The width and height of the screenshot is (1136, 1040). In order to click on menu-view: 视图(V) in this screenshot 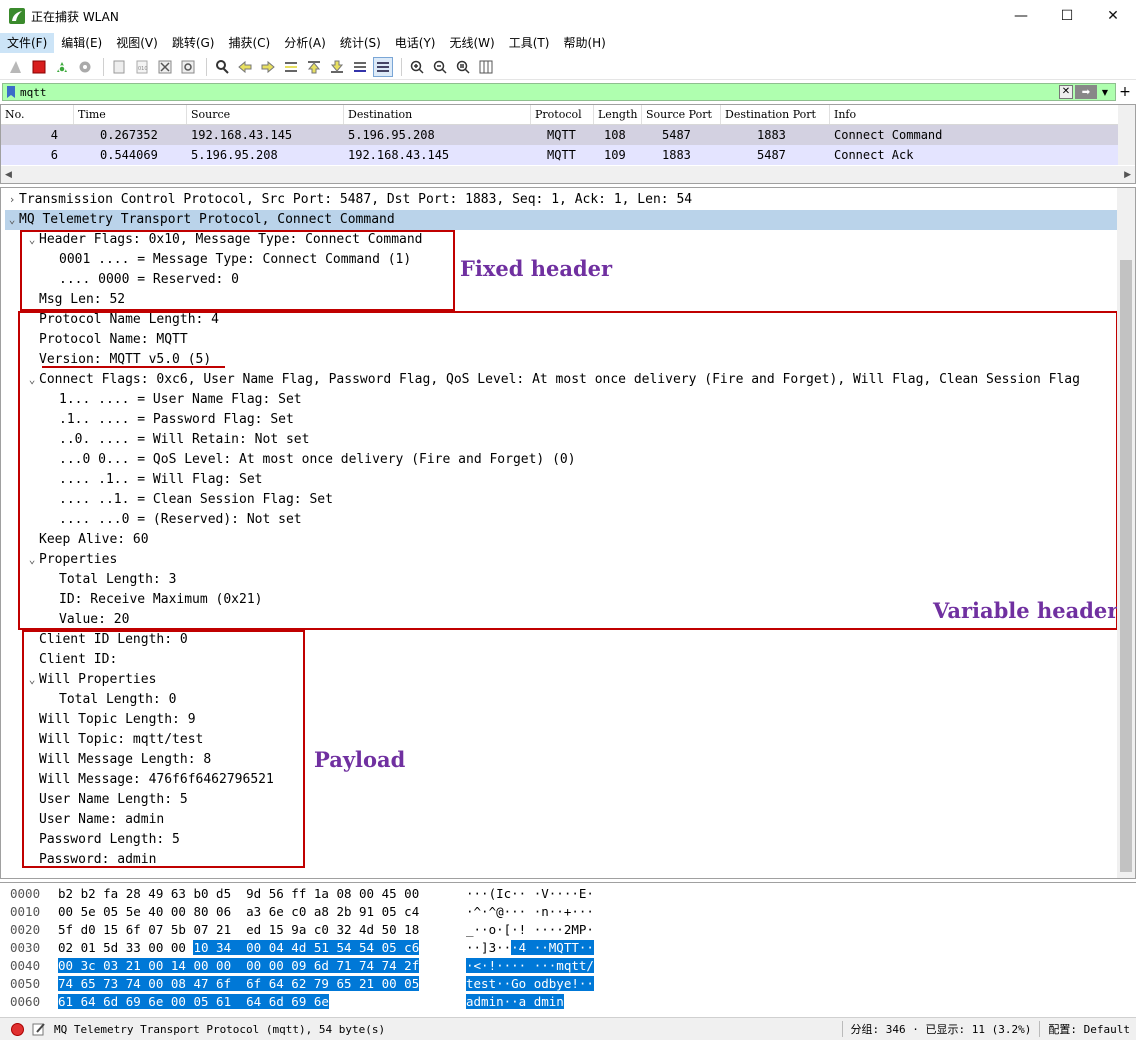, I will do `click(137, 43)`.